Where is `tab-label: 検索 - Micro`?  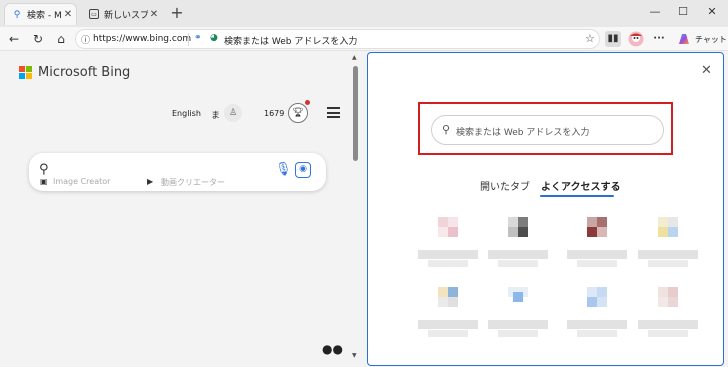
tab-label: 検索 - Micro is located at coordinates (44, 16).